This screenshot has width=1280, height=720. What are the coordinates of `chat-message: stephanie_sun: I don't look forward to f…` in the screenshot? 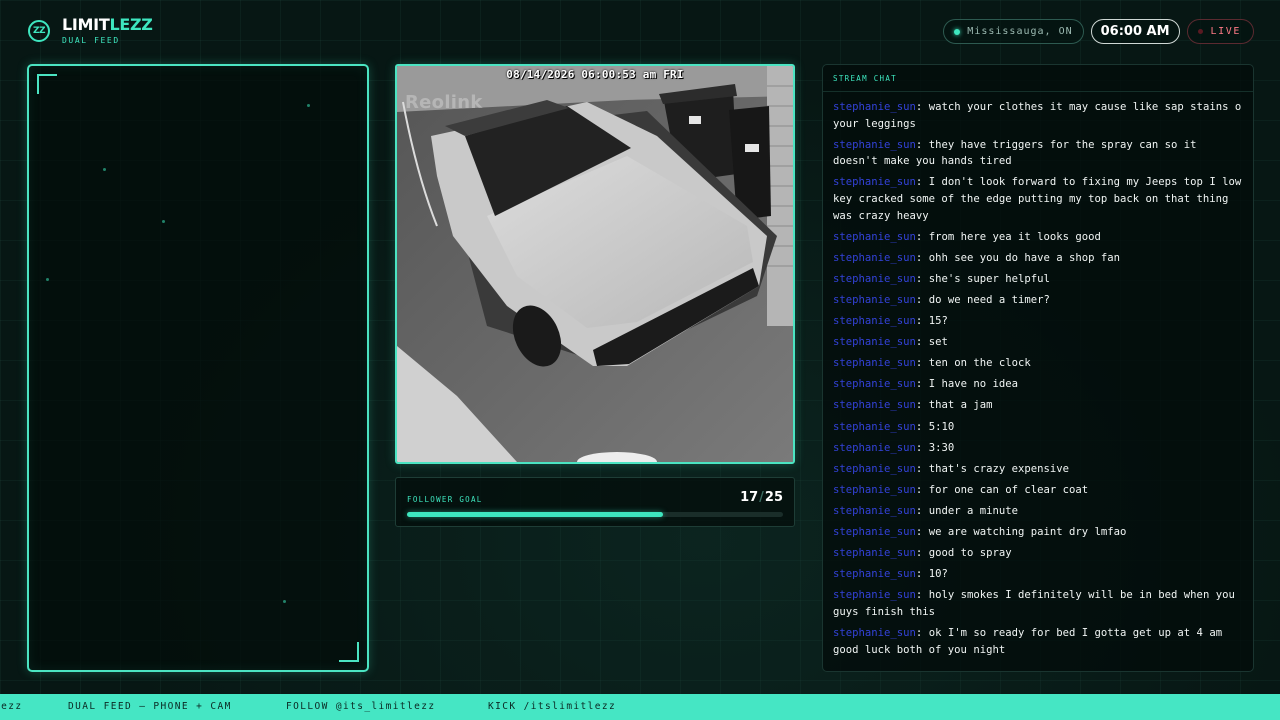 It's located at (1039, 199).